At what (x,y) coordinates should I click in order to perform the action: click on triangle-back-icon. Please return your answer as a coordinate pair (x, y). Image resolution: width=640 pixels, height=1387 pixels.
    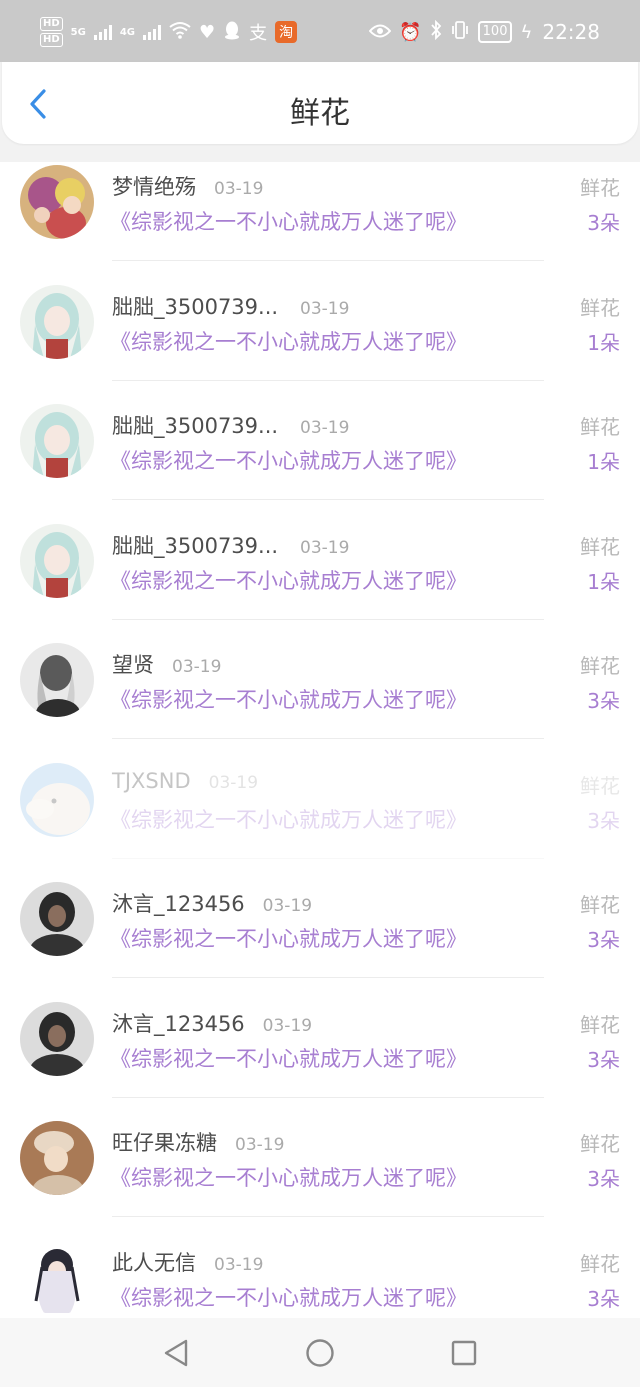
    Looking at the image, I should click on (176, 1352).